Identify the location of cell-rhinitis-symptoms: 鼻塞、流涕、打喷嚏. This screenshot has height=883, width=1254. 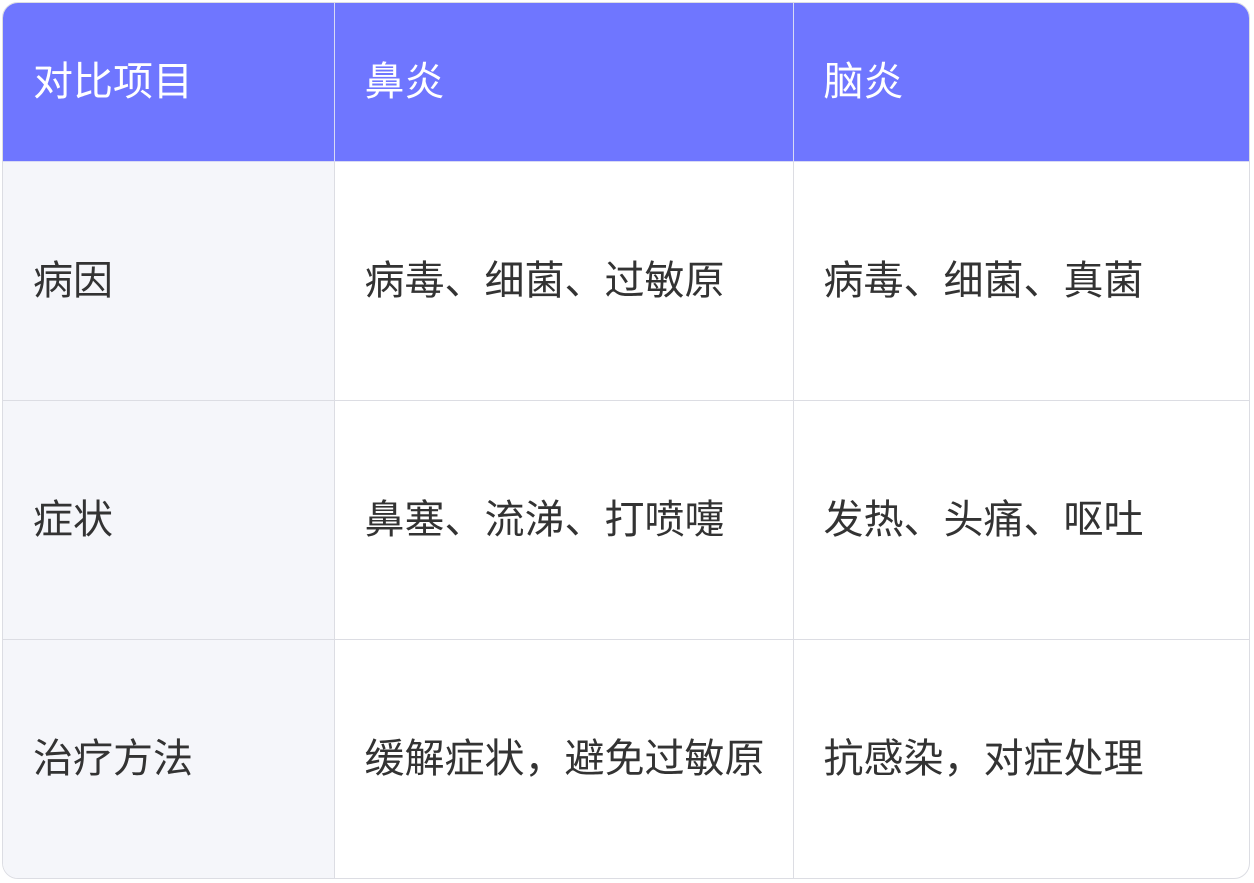
(563, 519).